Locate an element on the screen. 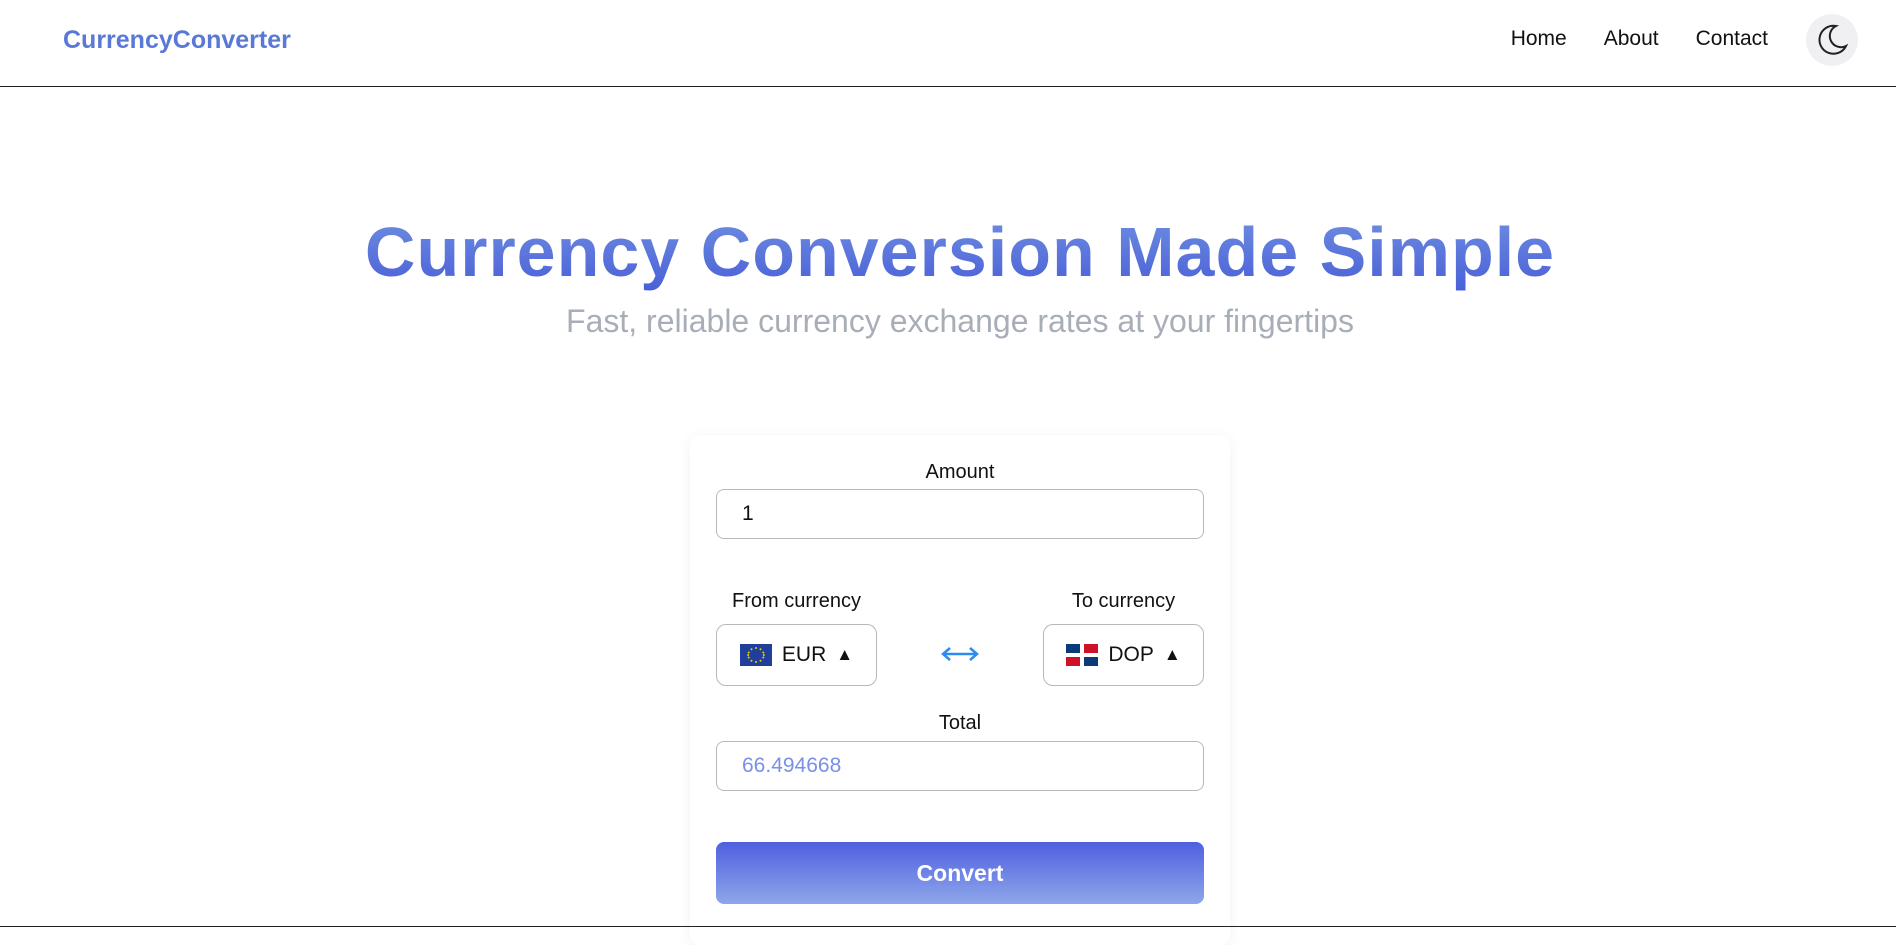  convert-button: Convert is located at coordinates (960, 873).